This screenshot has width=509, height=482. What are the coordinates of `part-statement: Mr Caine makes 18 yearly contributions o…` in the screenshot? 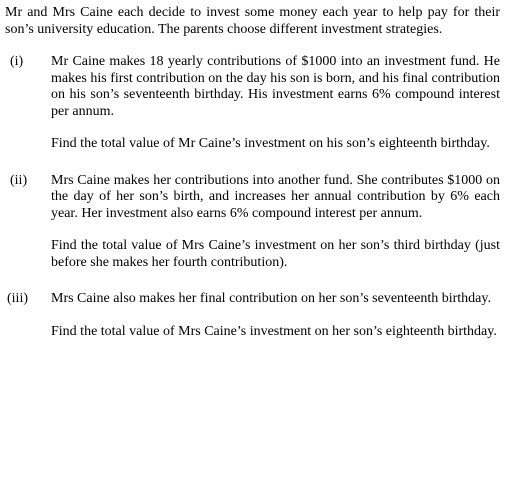 It's located at (275, 86).